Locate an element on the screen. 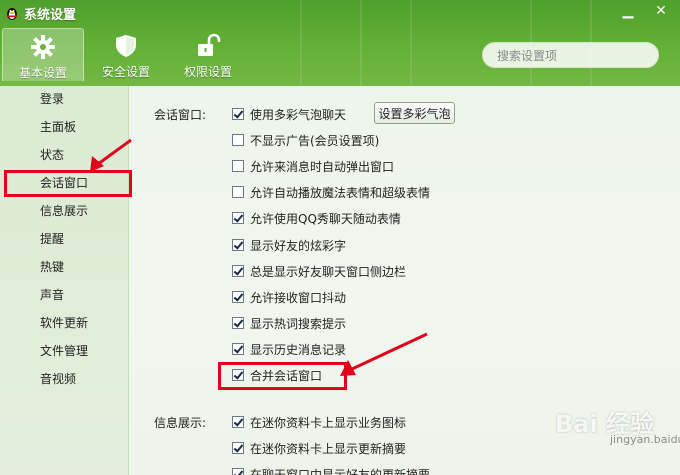 This screenshot has width=680, height=475. tab-label: 安全设置 is located at coordinates (125, 72).